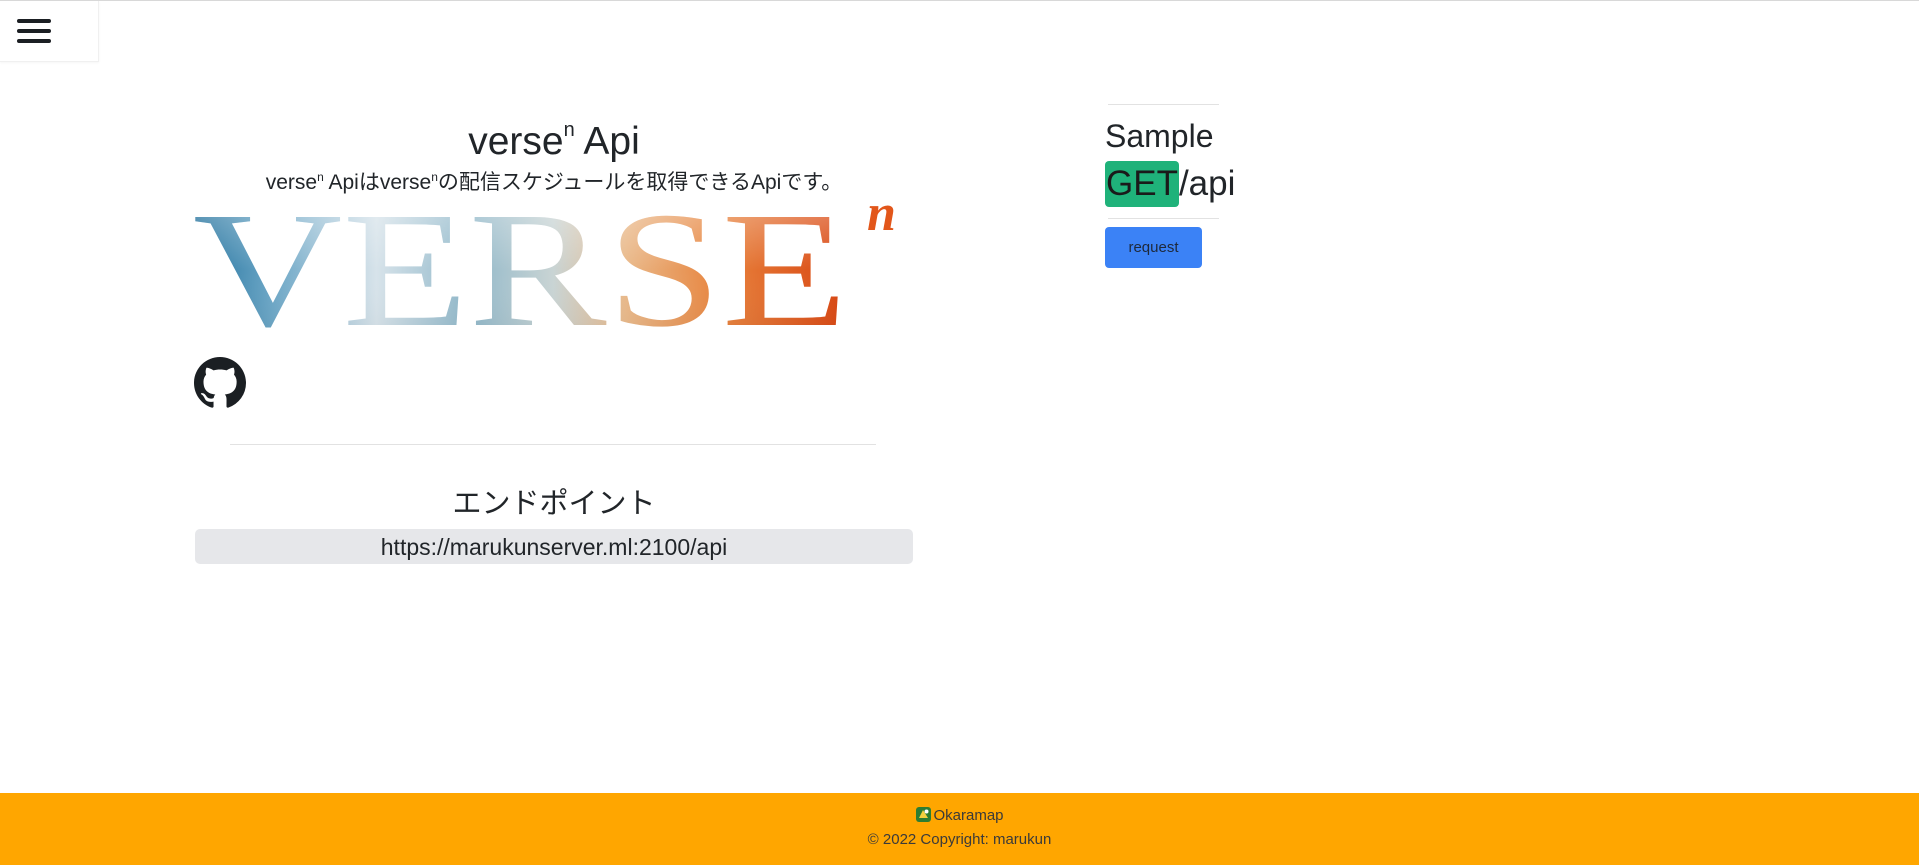 This screenshot has width=1919, height=865. Describe the element at coordinates (968, 815) in the screenshot. I see `okaramap-link-text: Okaramap` at that location.